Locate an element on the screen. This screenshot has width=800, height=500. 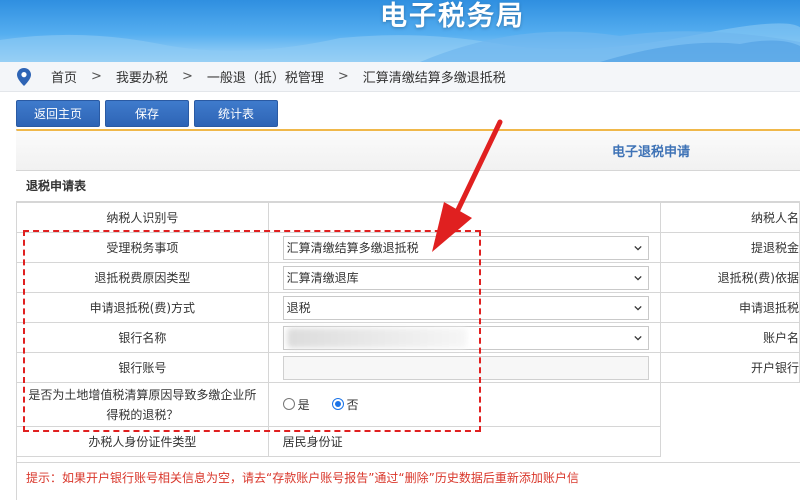
radio-yes: 是 is located at coordinates (296, 404).